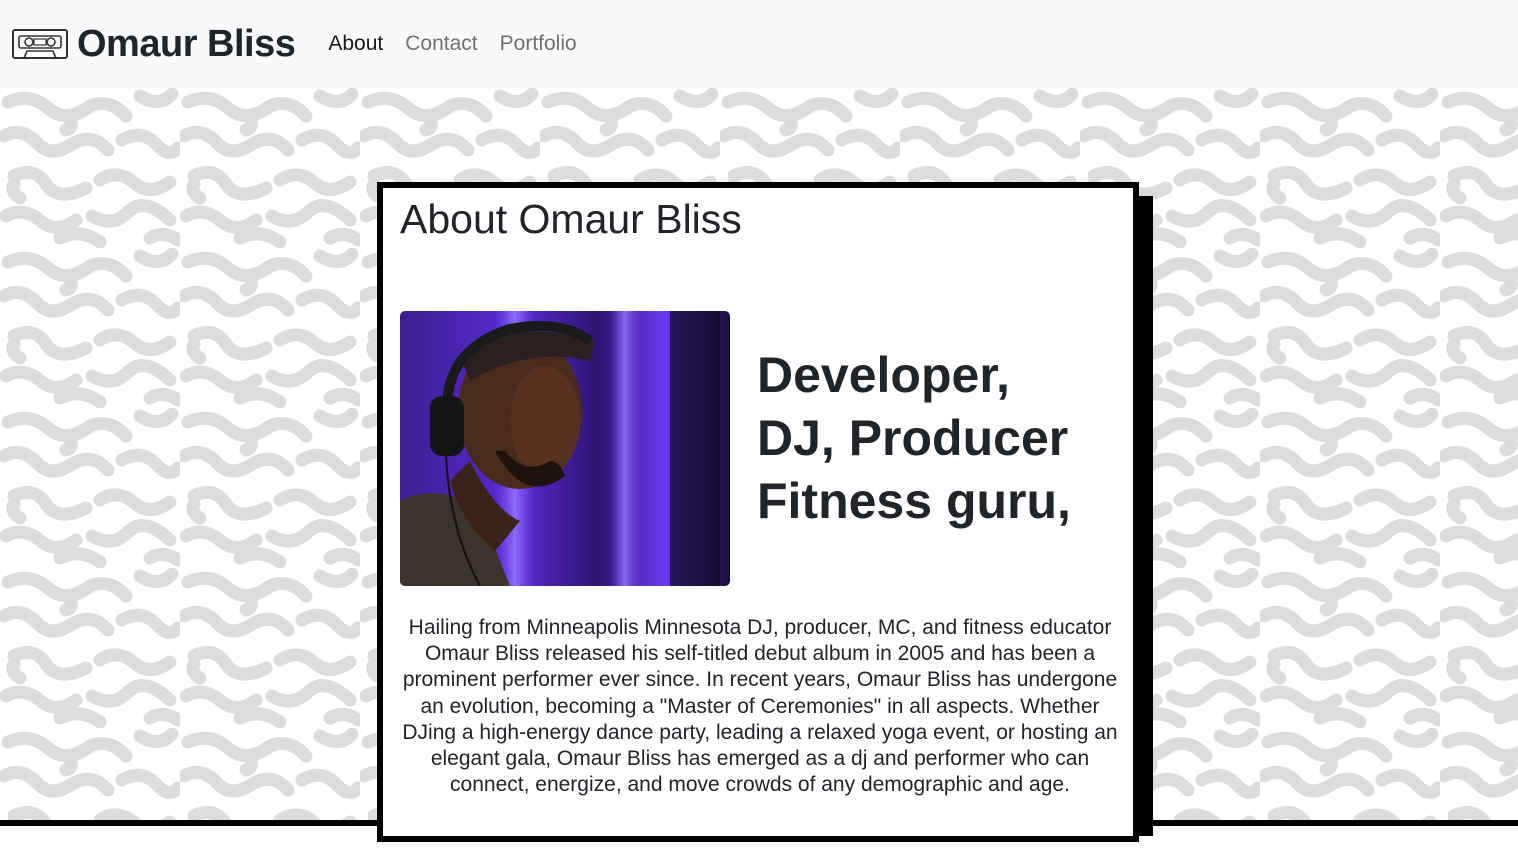 The width and height of the screenshot is (1518, 866). I want to click on nav-link-contact: Contact, so click(441, 44).